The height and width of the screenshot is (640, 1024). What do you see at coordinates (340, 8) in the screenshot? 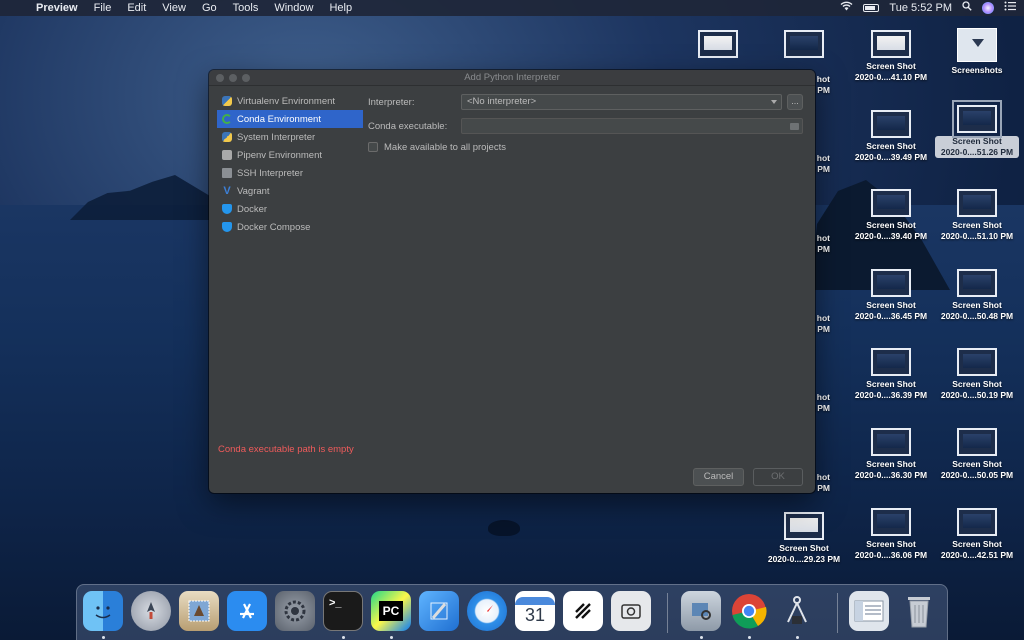
I see `menu-help: Help` at bounding box center [340, 8].